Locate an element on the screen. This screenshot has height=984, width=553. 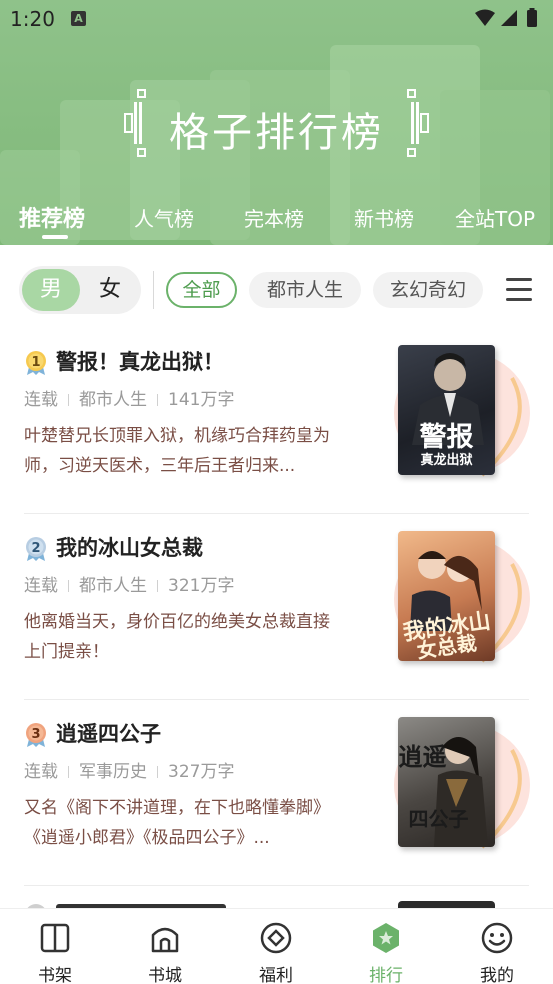
rank-2-medal-icon: 2 is located at coordinates (36, 549).